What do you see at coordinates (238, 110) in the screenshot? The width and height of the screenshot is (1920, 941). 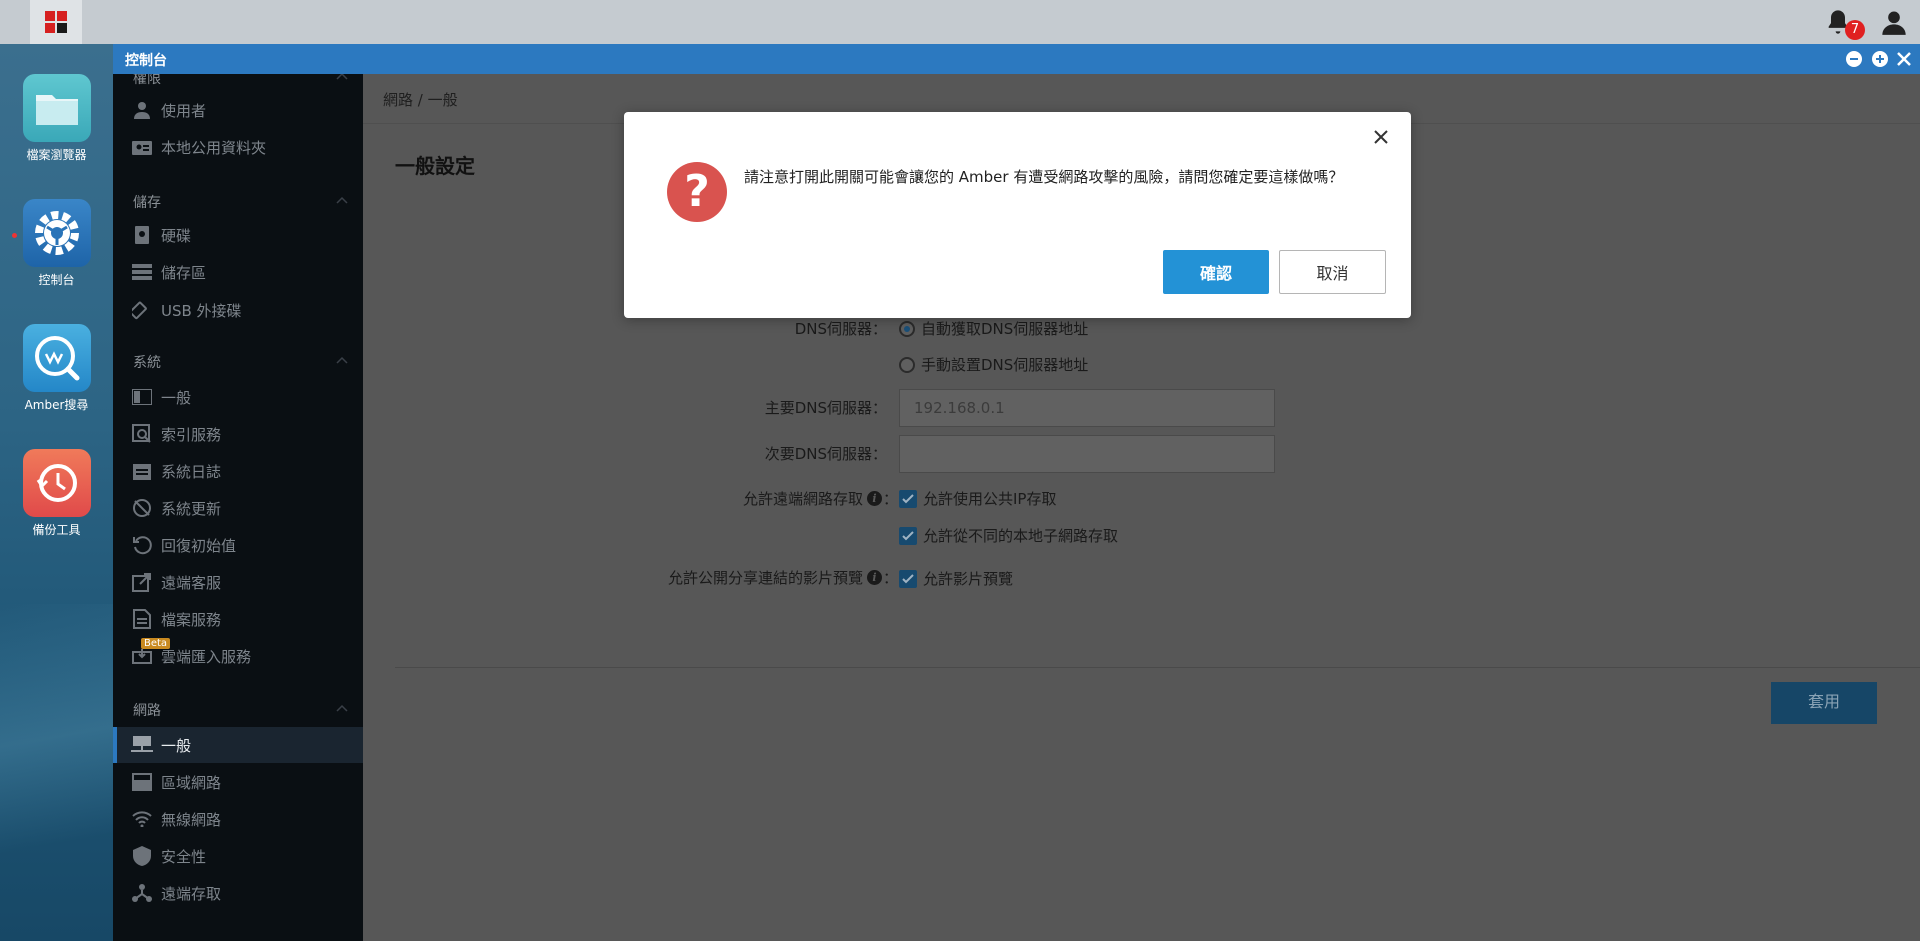 I see `sidebar-item-users: 使用者` at bounding box center [238, 110].